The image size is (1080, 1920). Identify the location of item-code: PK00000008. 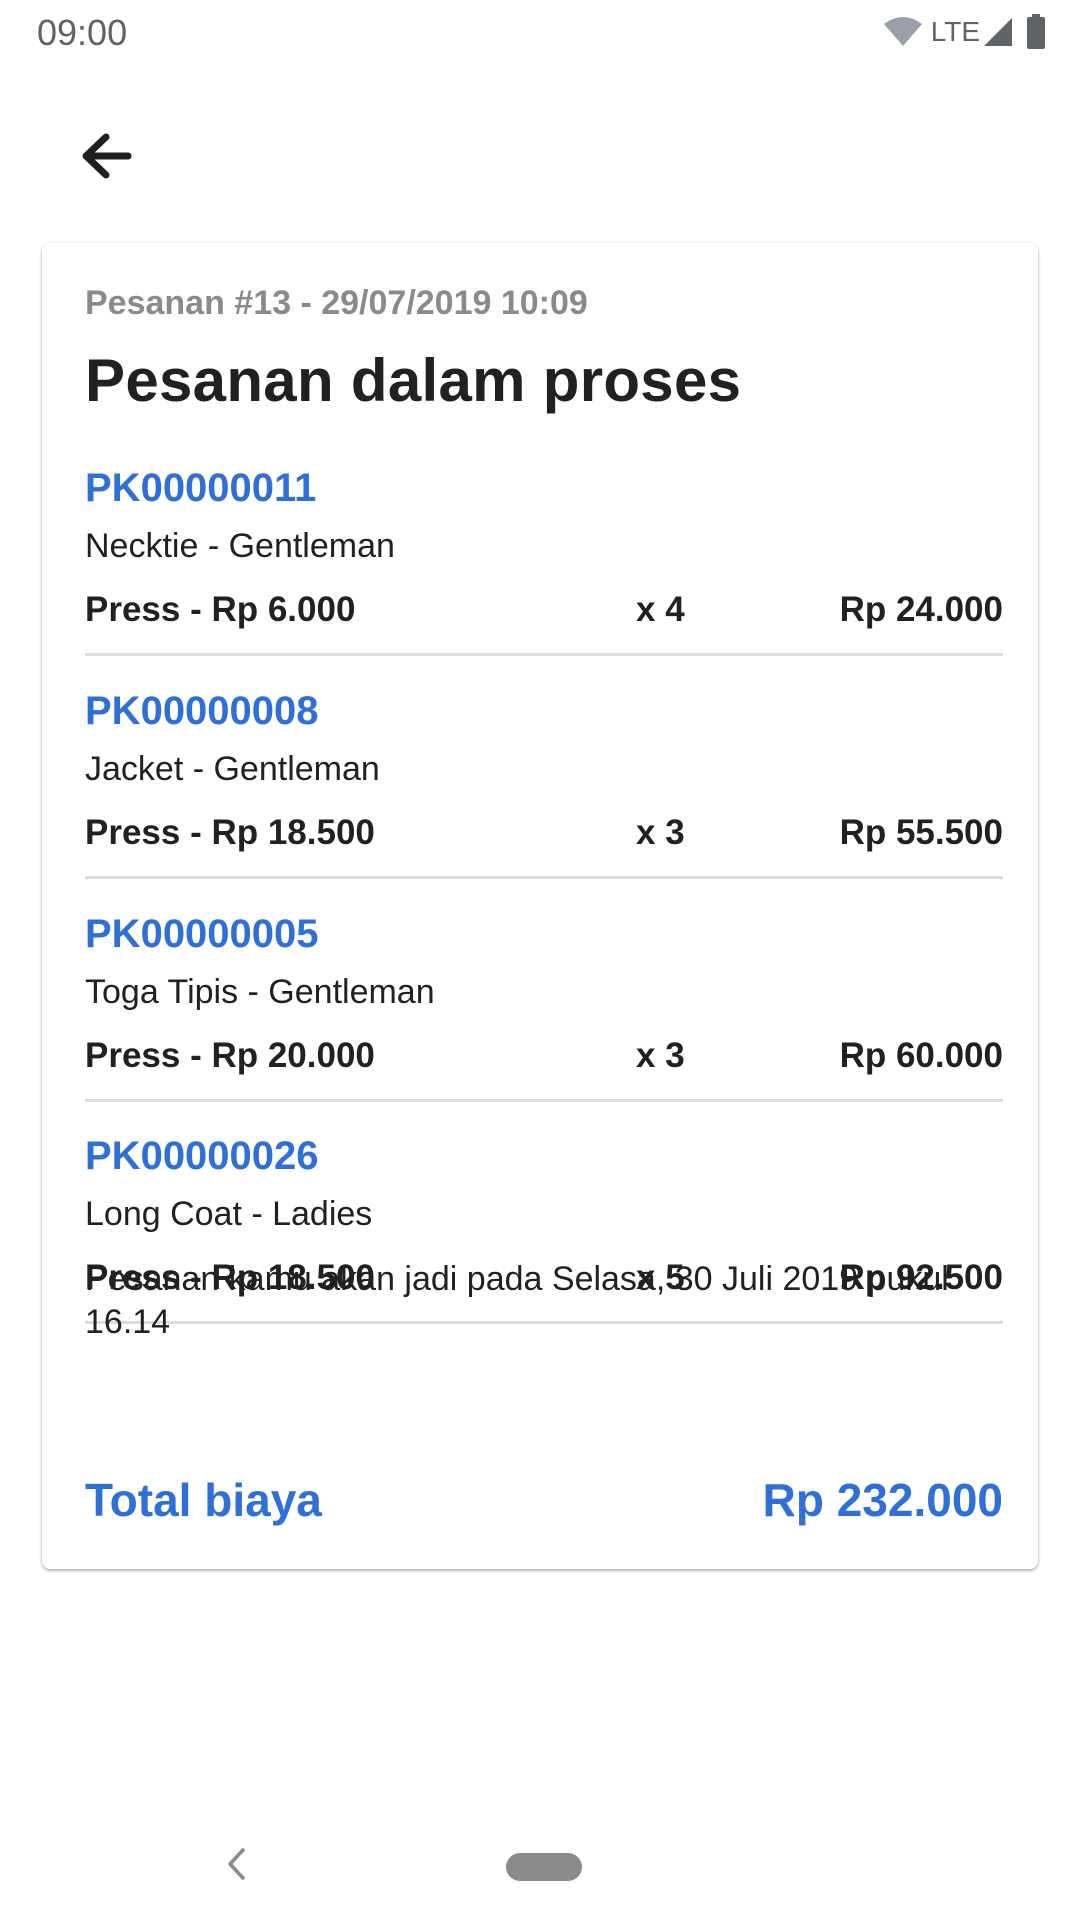
(202, 711).